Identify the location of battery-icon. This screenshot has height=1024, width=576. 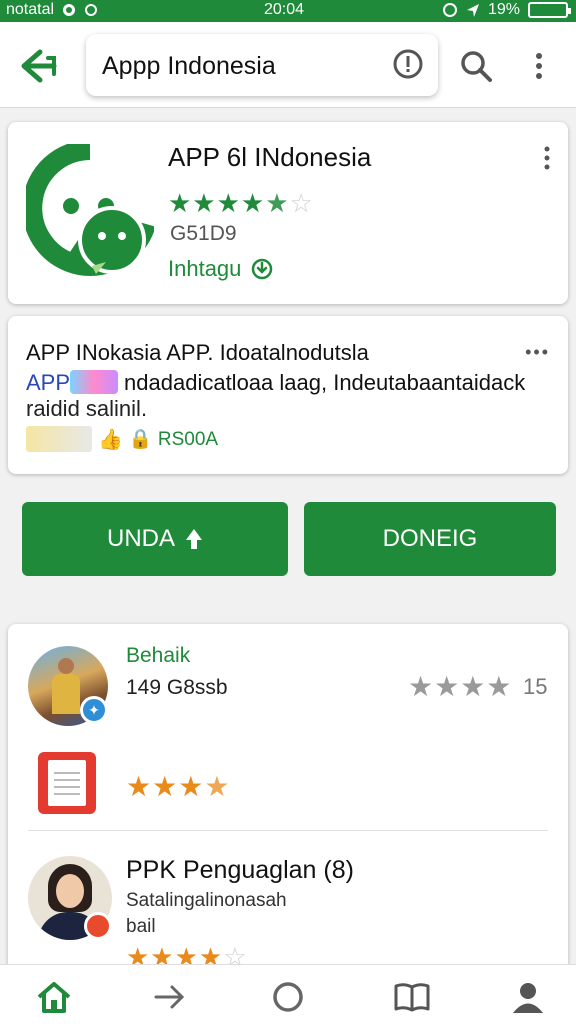
(549, 10).